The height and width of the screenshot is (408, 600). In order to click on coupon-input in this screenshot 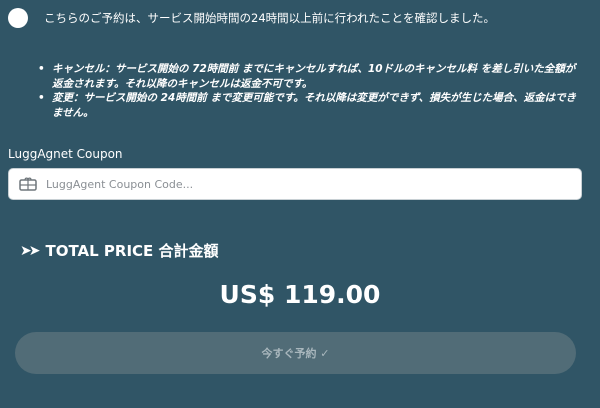, I will do `click(306, 184)`.